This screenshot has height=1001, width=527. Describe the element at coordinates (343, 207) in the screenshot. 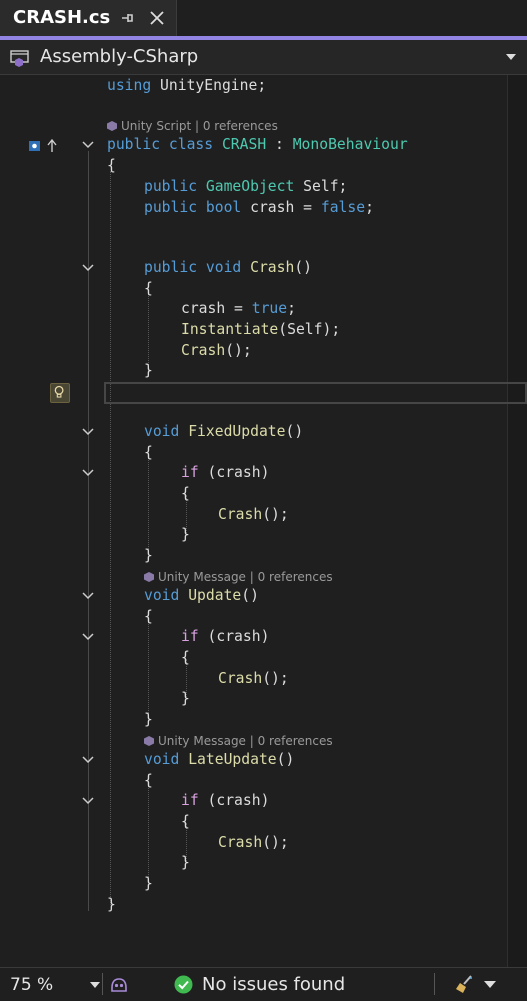

I see `code-token: false` at that location.